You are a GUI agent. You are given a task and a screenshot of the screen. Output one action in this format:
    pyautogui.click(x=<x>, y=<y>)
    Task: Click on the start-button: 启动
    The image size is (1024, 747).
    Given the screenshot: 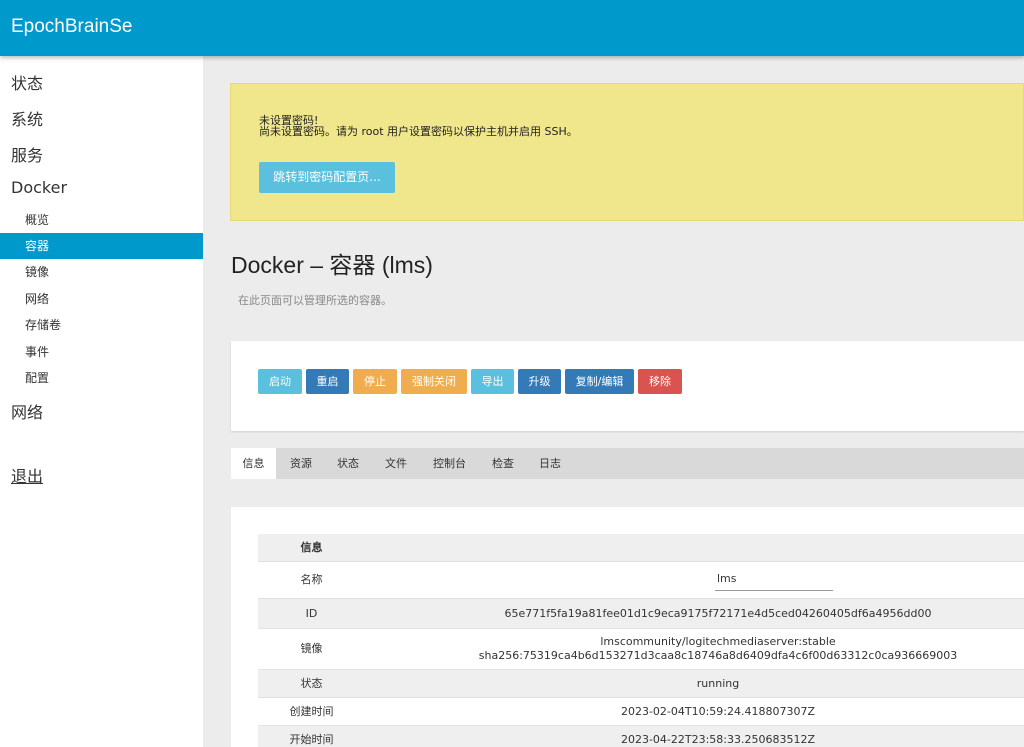 What is the action you would take?
    pyautogui.click(x=280, y=381)
    